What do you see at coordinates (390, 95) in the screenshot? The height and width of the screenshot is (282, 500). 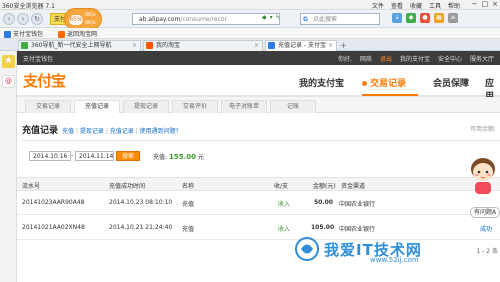 I see `active-nav-underline` at bounding box center [390, 95].